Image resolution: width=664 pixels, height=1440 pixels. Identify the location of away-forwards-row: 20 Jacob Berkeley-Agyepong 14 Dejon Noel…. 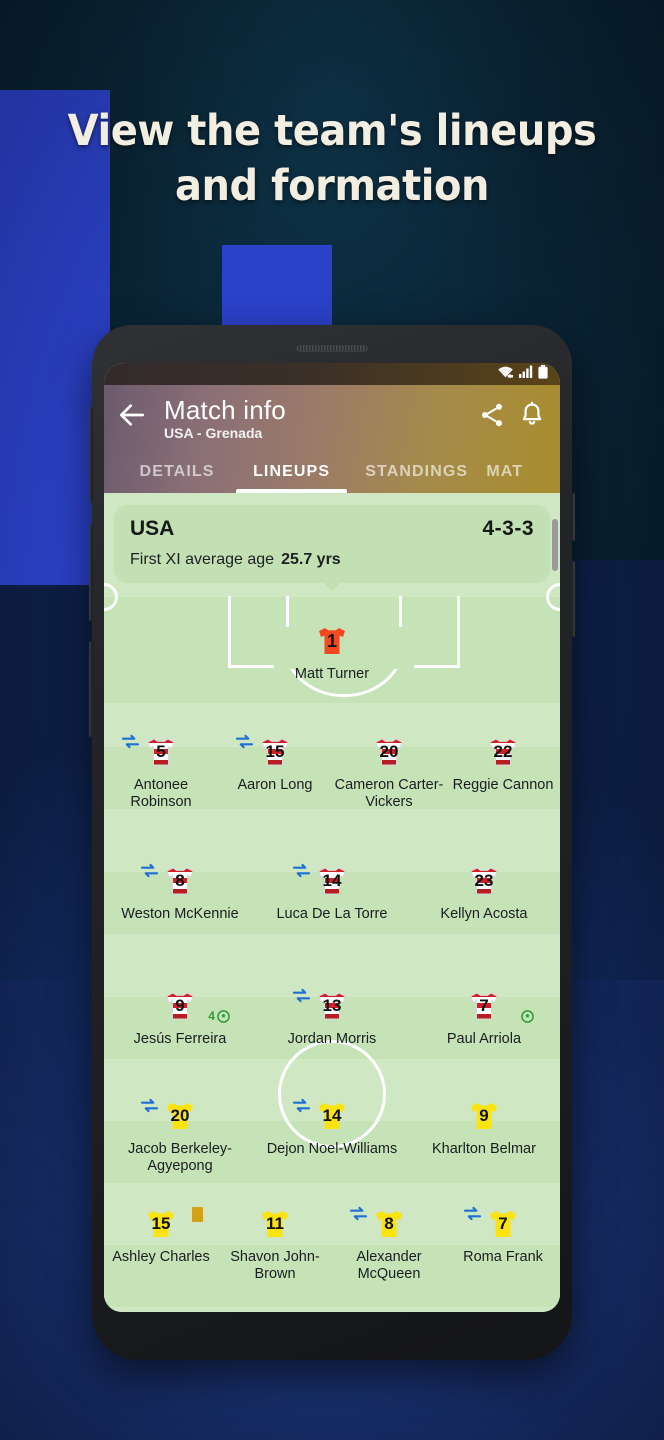
(332, 1134).